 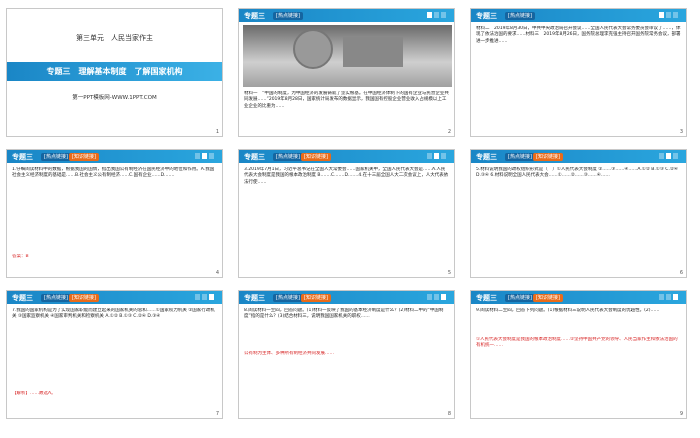 I want to click on slide-number: 1, so click(x=217, y=132).